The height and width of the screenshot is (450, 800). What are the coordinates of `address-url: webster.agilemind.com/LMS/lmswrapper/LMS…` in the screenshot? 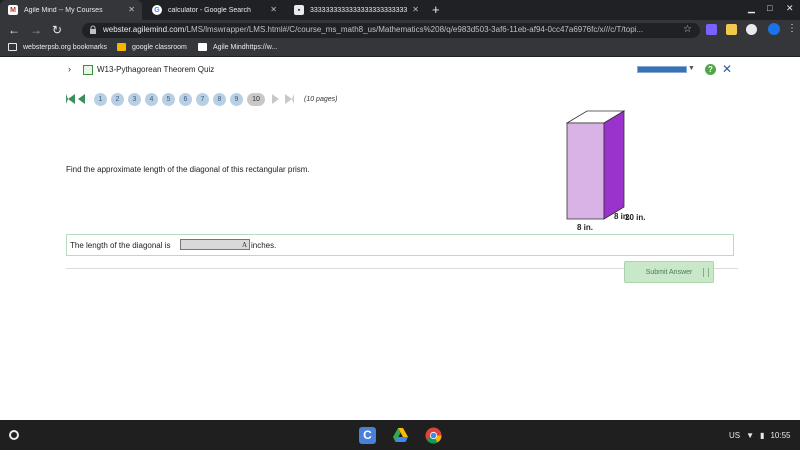 It's located at (383, 29).